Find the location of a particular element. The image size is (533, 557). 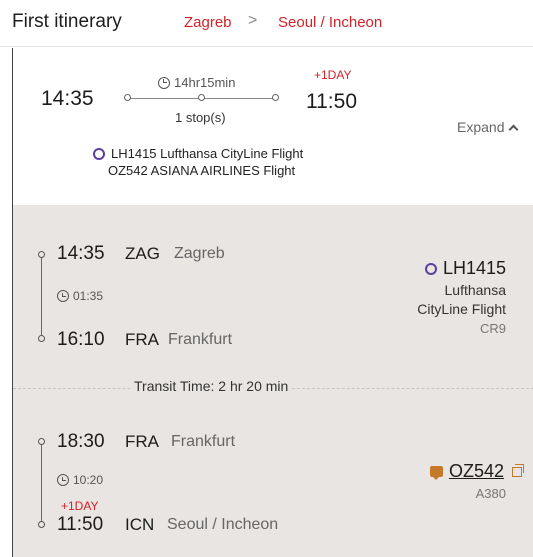

segment-2-arrival-code: ICN is located at coordinates (140, 524).